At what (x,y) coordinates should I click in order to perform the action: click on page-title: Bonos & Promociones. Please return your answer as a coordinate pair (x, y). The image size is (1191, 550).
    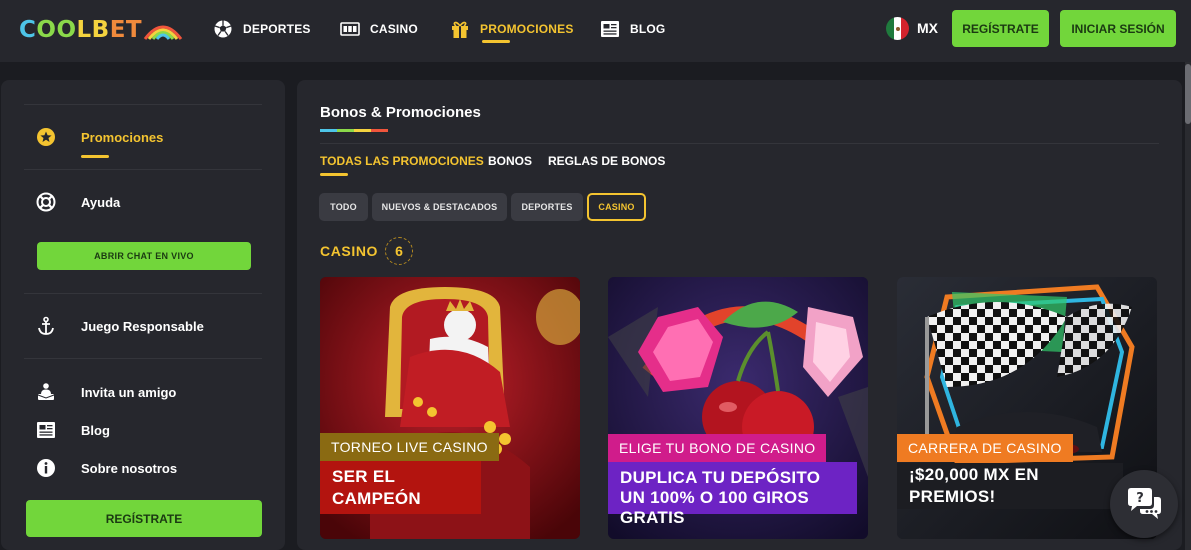
    Looking at the image, I should click on (400, 112).